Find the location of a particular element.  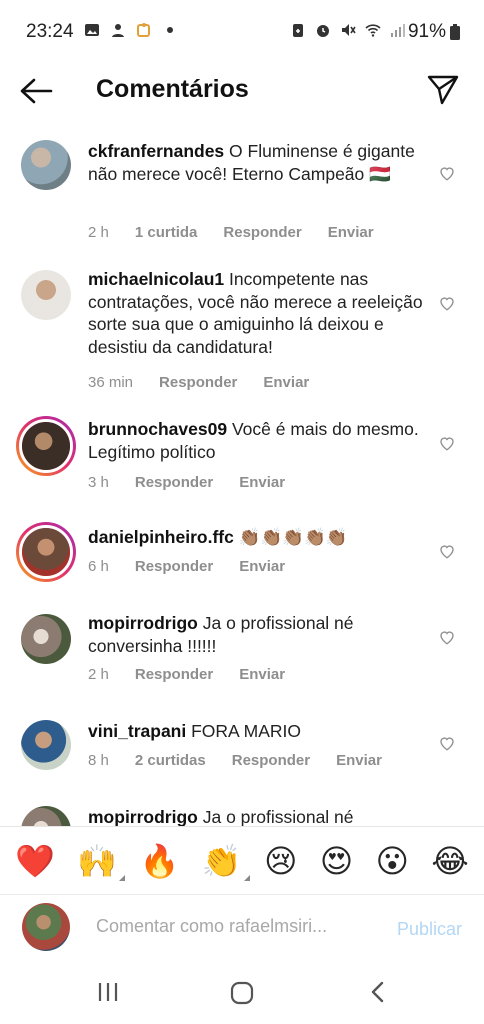

comment-username: vini_trapani is located at coordinates (137, 731).